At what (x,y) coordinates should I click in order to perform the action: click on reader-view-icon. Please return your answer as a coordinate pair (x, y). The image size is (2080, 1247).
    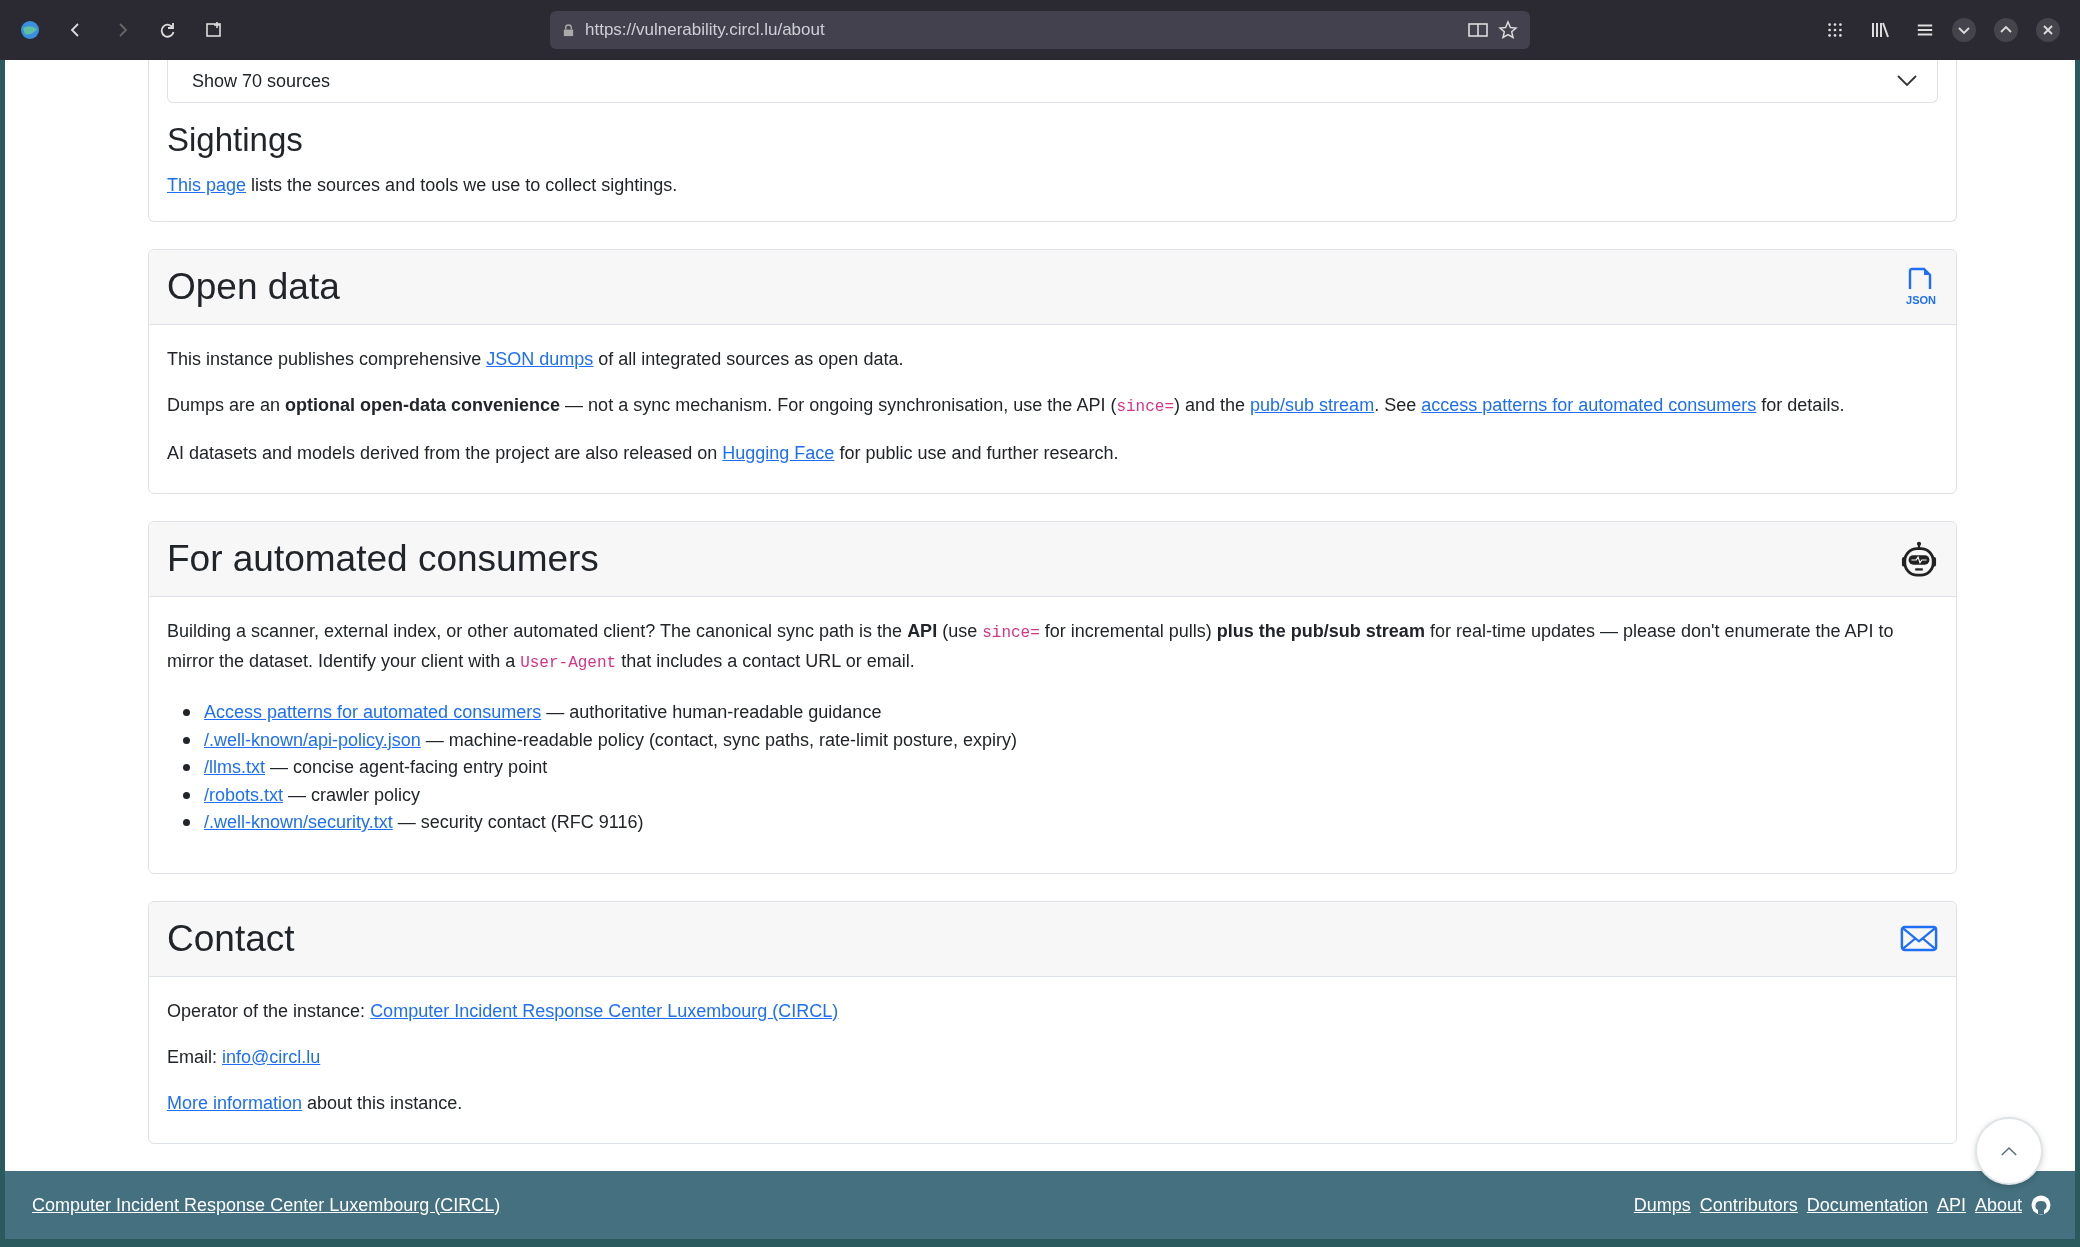
    Looking at the image, I should click on (1478, 30).